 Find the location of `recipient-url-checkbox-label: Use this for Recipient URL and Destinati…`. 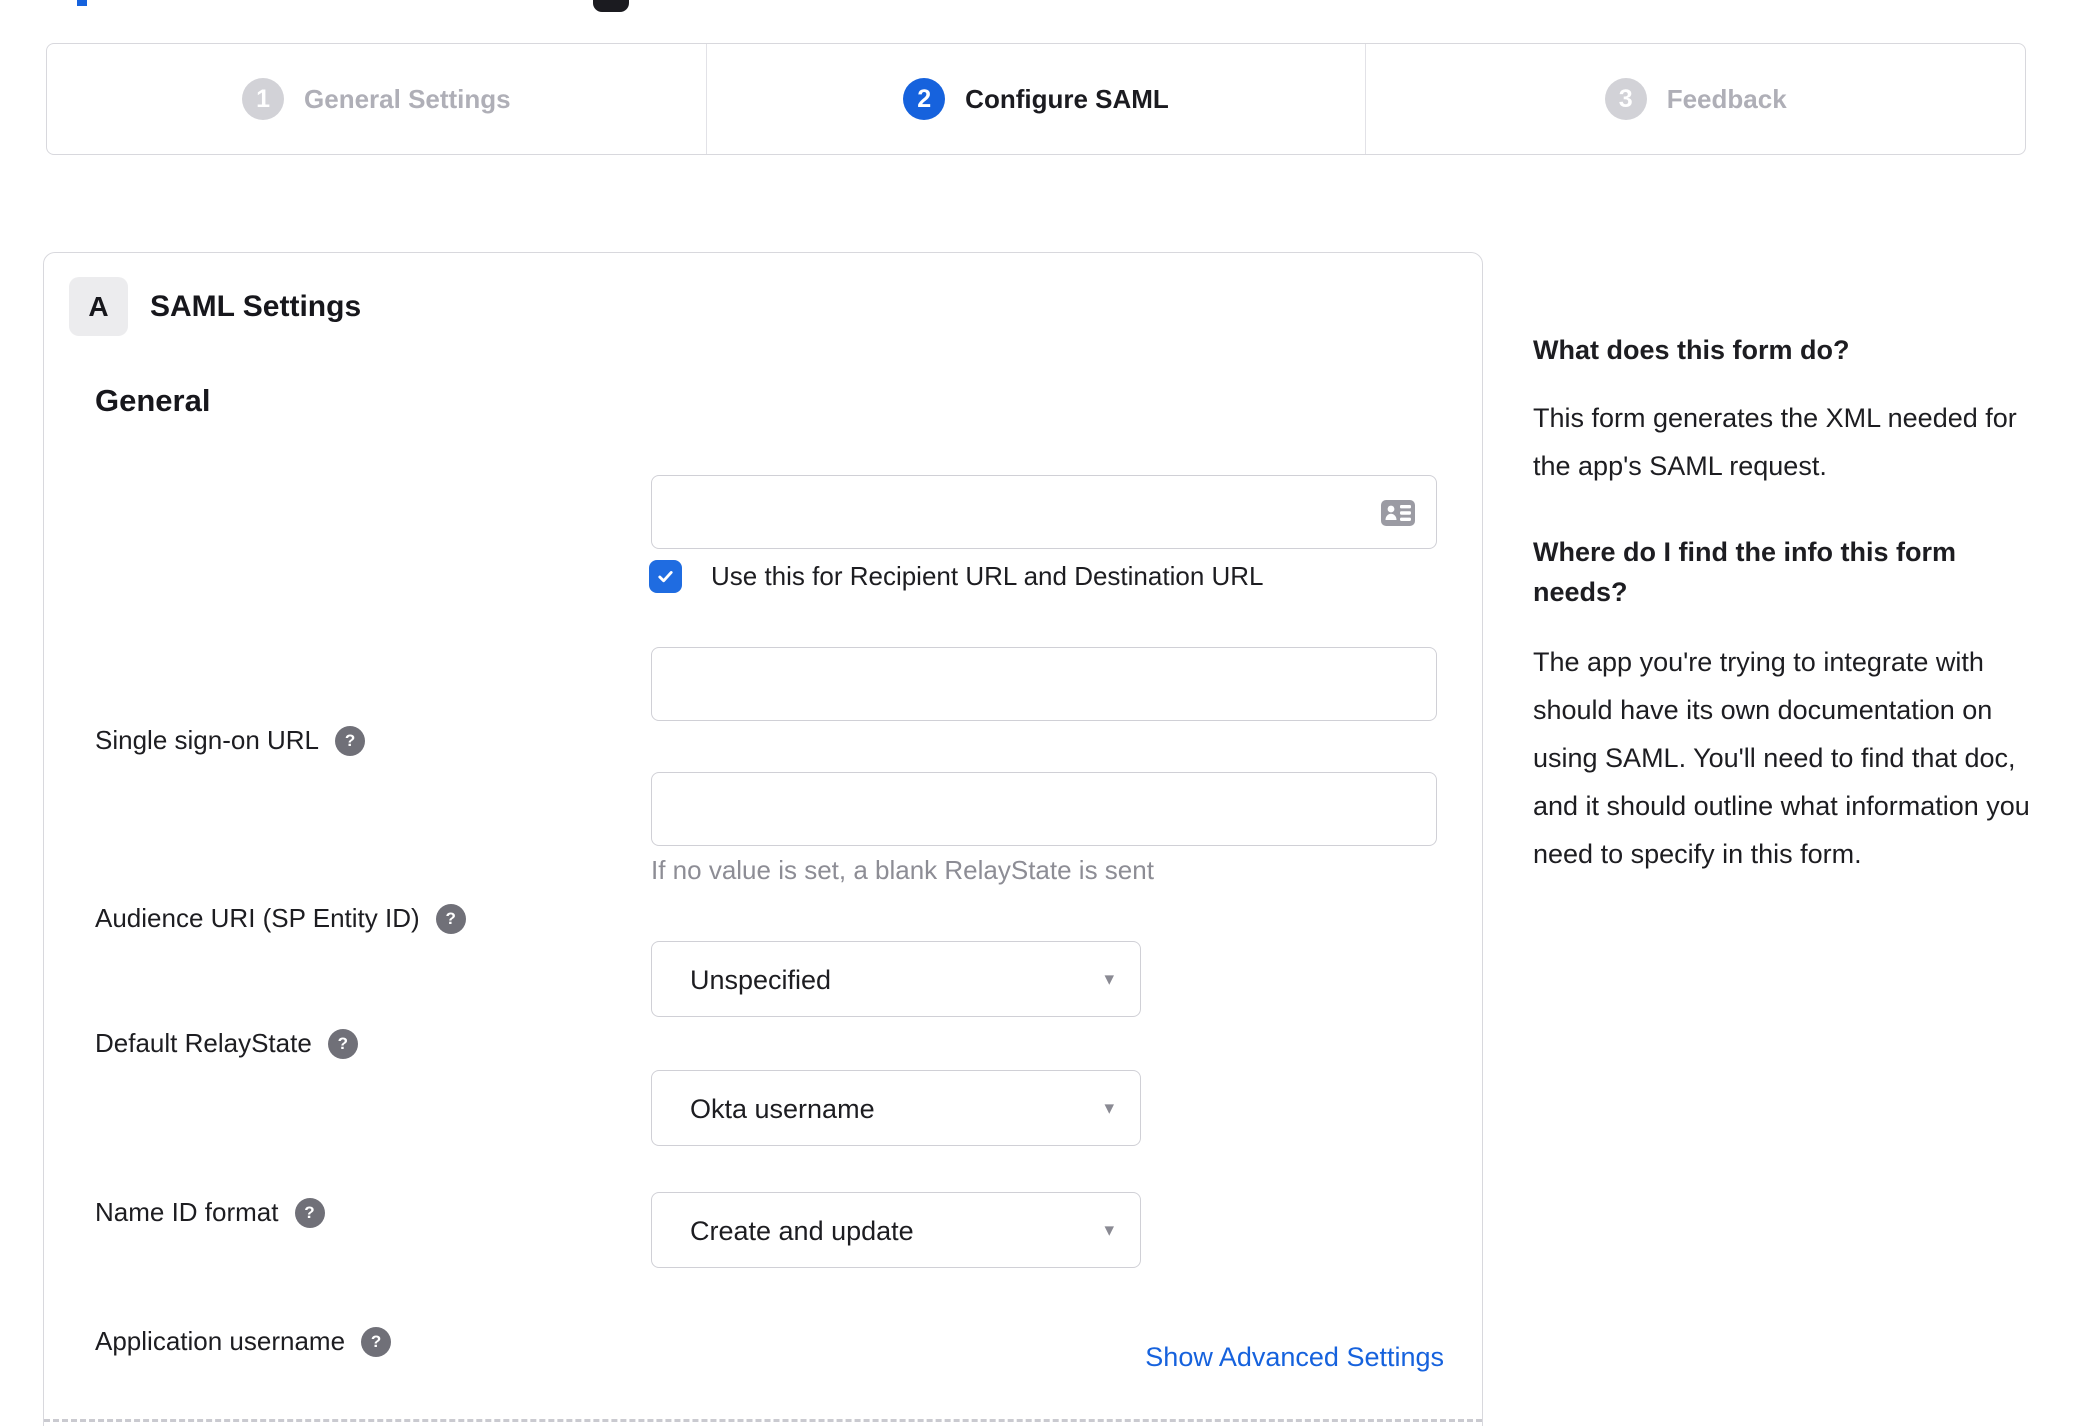

recipient-url-checkbox-label: Use this for Recipient URL and Destinati… is located at coordinates (987, 576).